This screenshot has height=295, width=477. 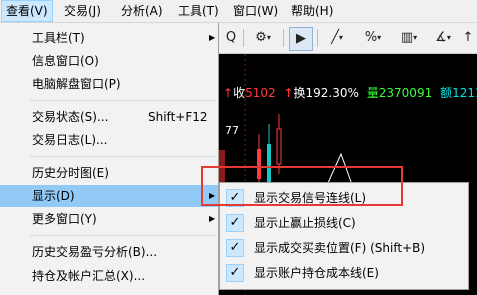 I want to click on menu-item-shortcut: Shift+F12, so click(x=178, y=117).